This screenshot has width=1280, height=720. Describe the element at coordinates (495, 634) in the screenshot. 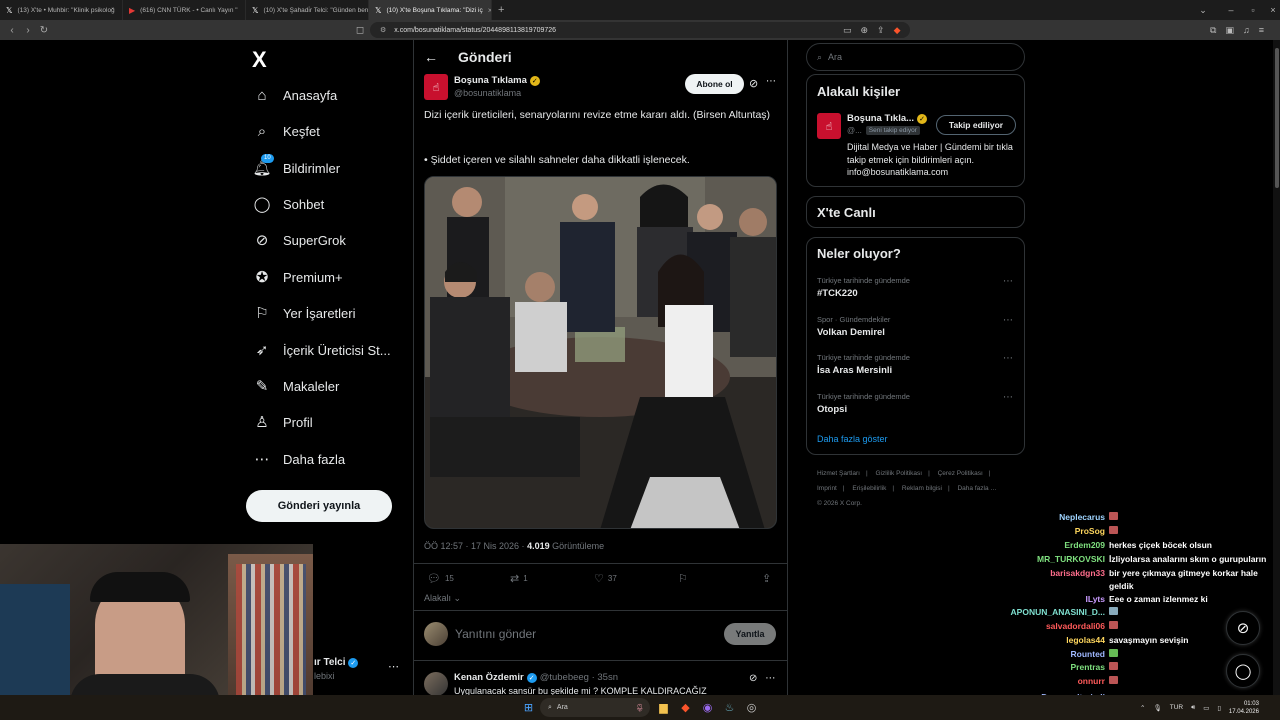

I see `reply-input: Yanıtını gönder` at that location.